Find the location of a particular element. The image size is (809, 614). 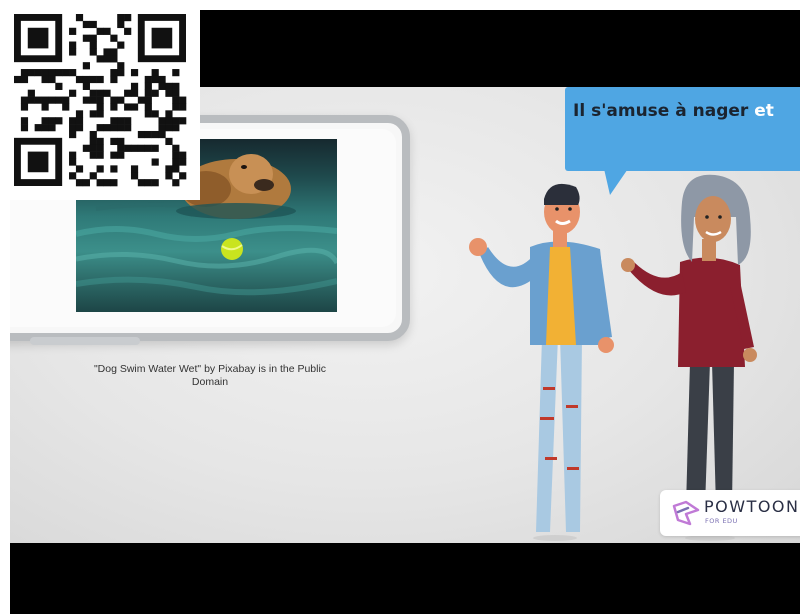

man-character is located at coordinates (541, 362).